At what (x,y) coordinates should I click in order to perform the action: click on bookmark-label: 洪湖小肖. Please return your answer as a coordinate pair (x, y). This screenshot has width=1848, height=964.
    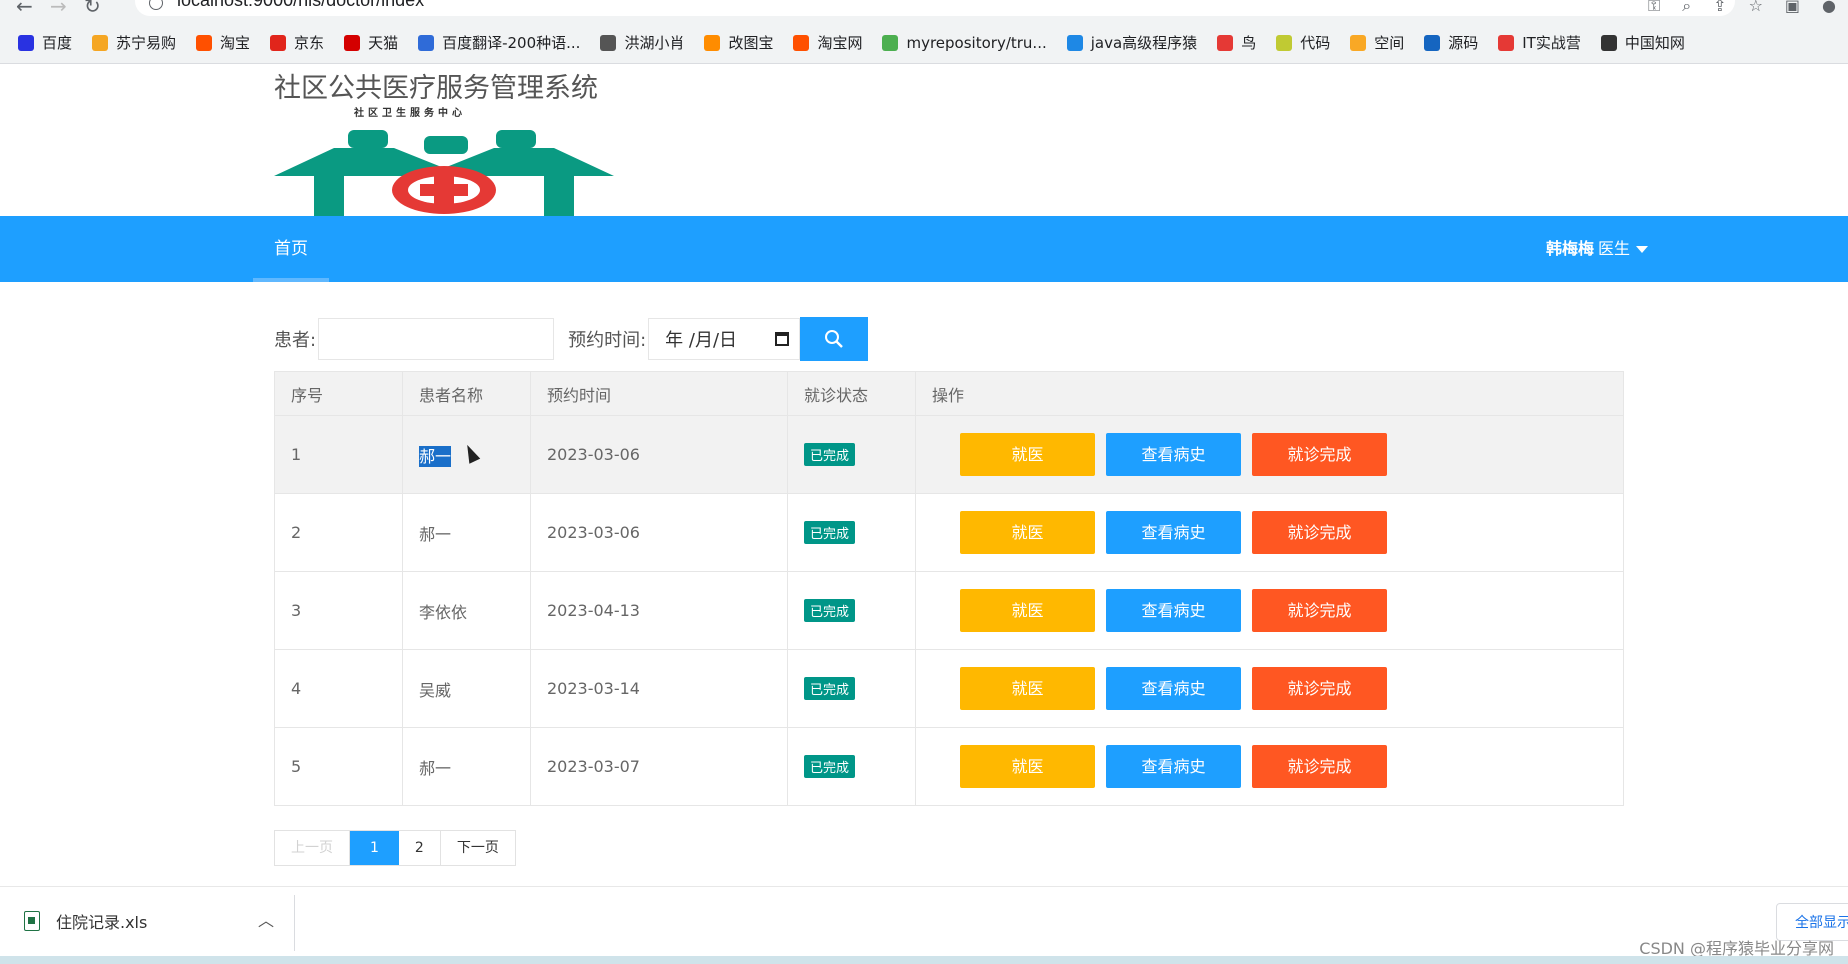
    Looking at the image, I should click on (654, 43).